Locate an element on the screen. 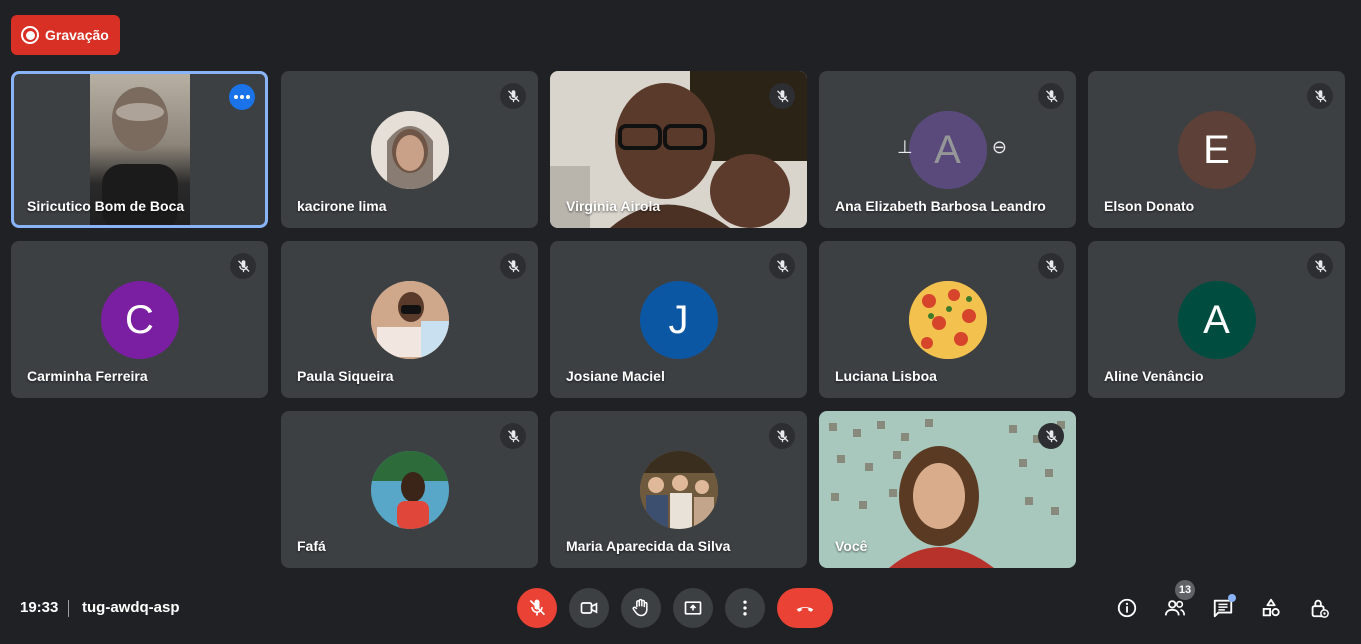 The height and width of the screenshot is (644, 1361). info-icon is located at coordinates (1127, 608).